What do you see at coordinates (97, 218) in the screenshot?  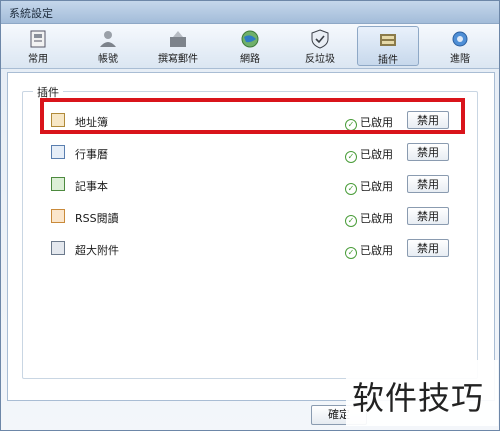 I see `plugin-name: RSS閱讀` at bounding box center [97, 218].